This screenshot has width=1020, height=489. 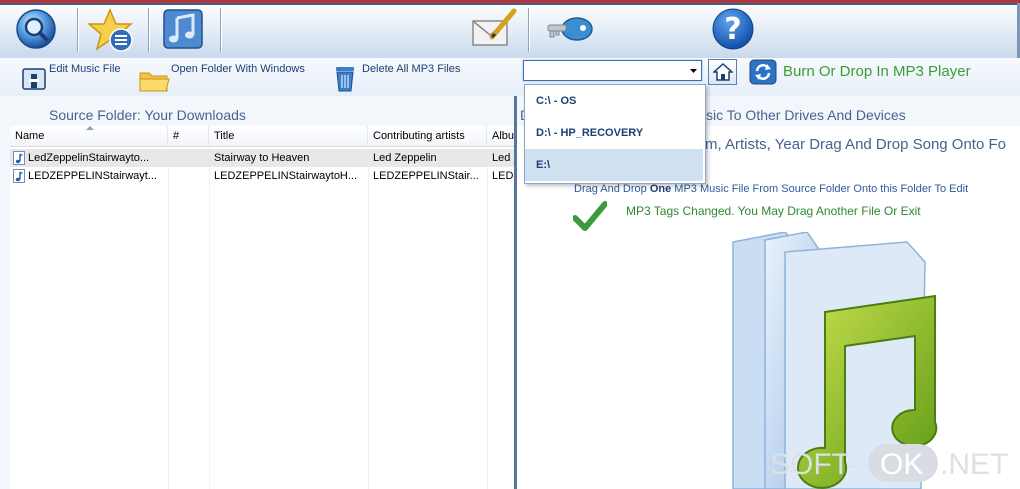 What do you see at coordinates (877, 71) in the screenshot?
I see `burn-to-player-link: Burn Or Drop In MP3 Player` at bounding box center [877, 71].